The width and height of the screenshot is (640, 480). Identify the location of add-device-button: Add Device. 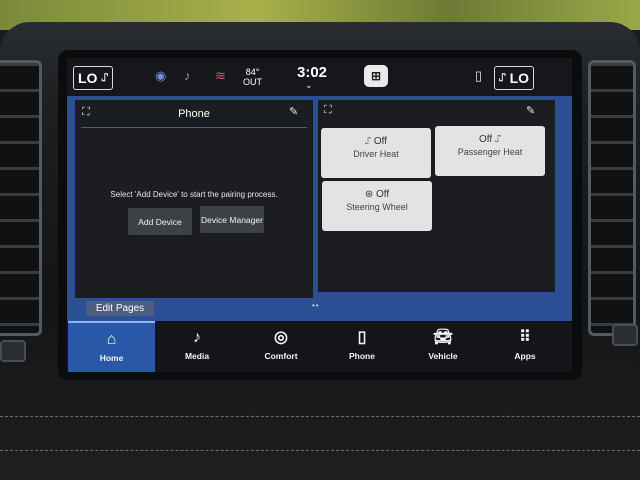
(160, 221).